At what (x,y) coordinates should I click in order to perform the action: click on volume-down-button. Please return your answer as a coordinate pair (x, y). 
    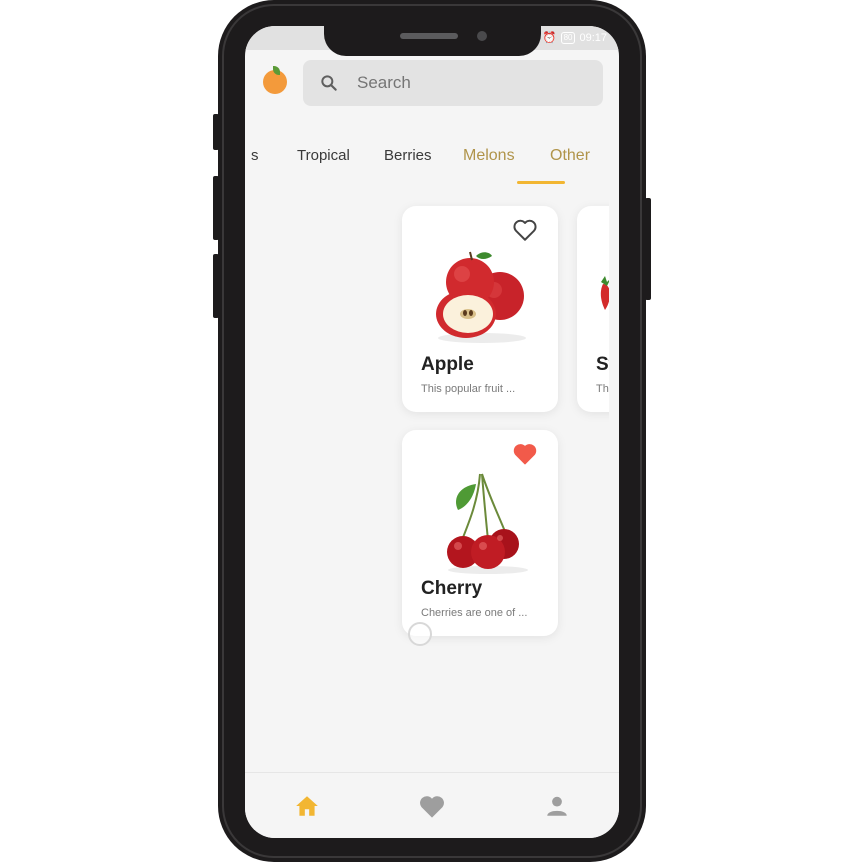
    Looking at the image, I should click on (216, 286).